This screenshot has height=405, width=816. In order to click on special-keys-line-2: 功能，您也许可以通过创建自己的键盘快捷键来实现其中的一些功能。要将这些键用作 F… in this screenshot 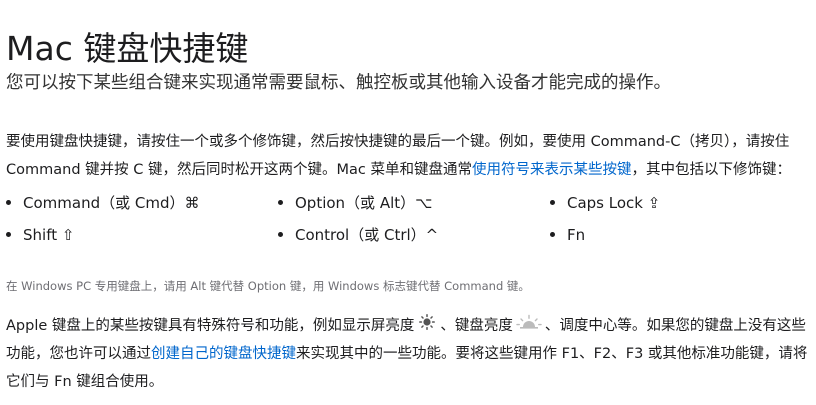, I will do `click(409, 354)`.